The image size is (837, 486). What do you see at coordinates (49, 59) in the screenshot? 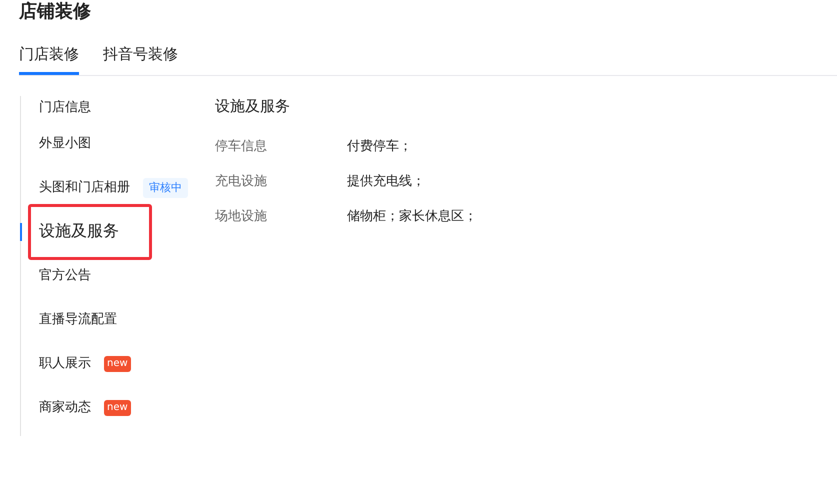
I see `tab: 门店装修` at bounding box center [49, 59].